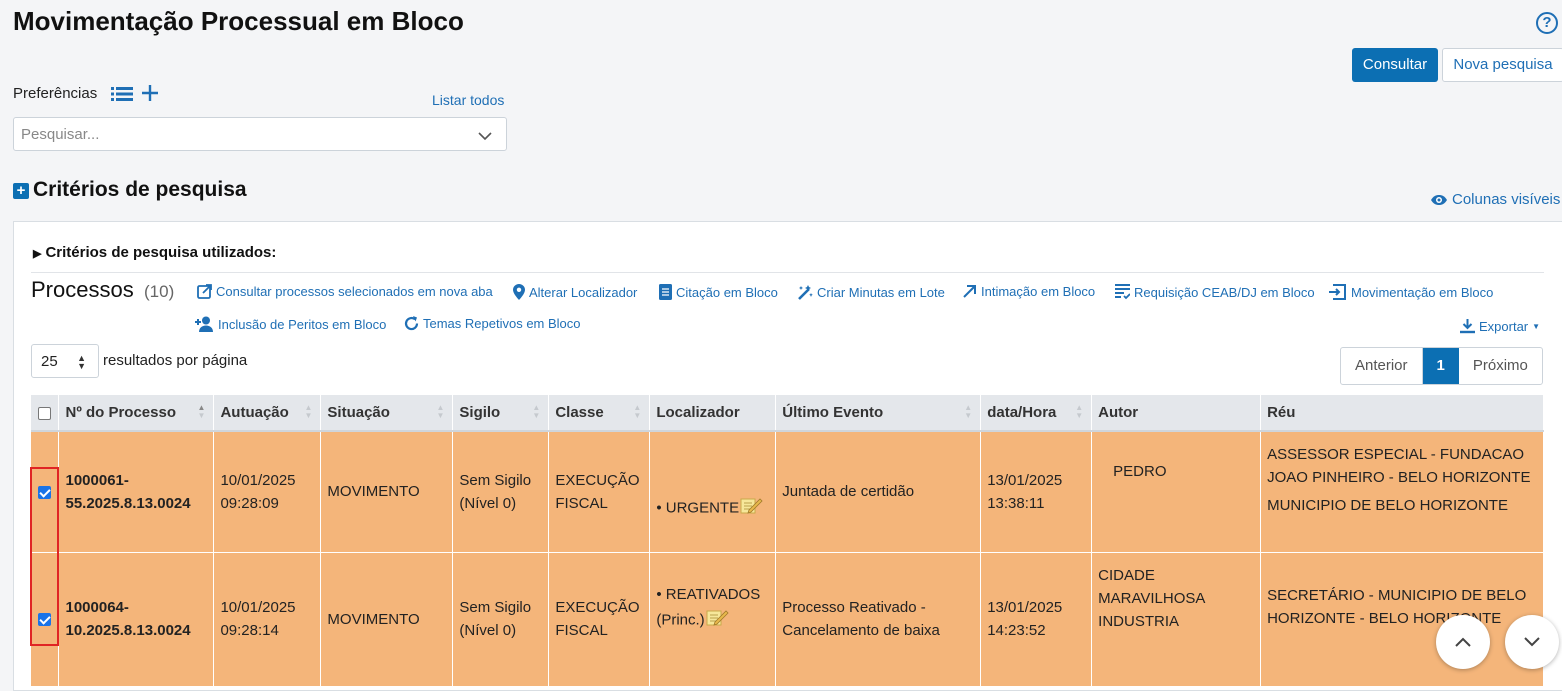  I want to click on action-label: Intimação em Bloco, so click(1038, 291).